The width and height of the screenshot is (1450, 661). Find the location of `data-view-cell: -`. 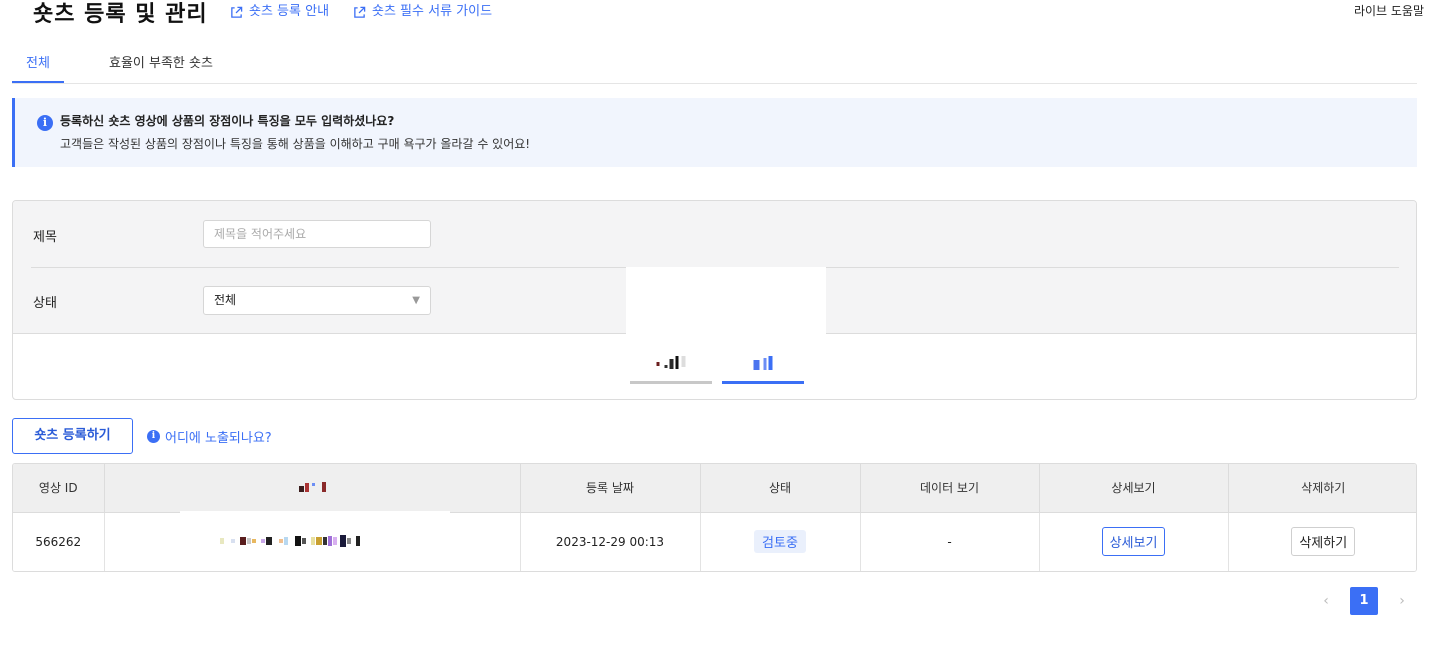

data-view-cell: - is located at coordinates (950, 541).